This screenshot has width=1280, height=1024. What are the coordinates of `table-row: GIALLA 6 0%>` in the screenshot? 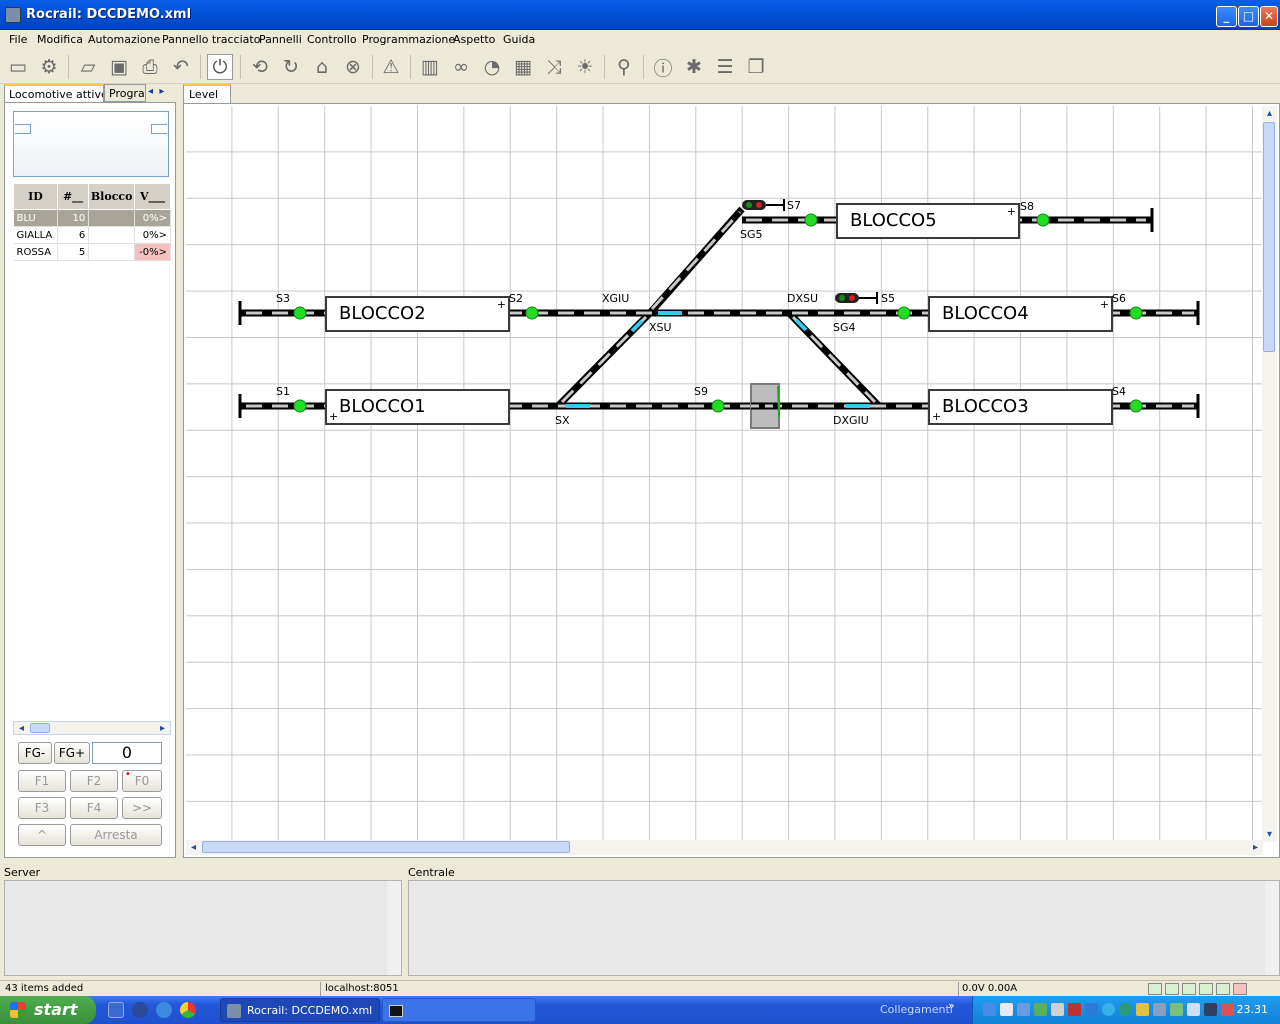 It's located at (92, 235).